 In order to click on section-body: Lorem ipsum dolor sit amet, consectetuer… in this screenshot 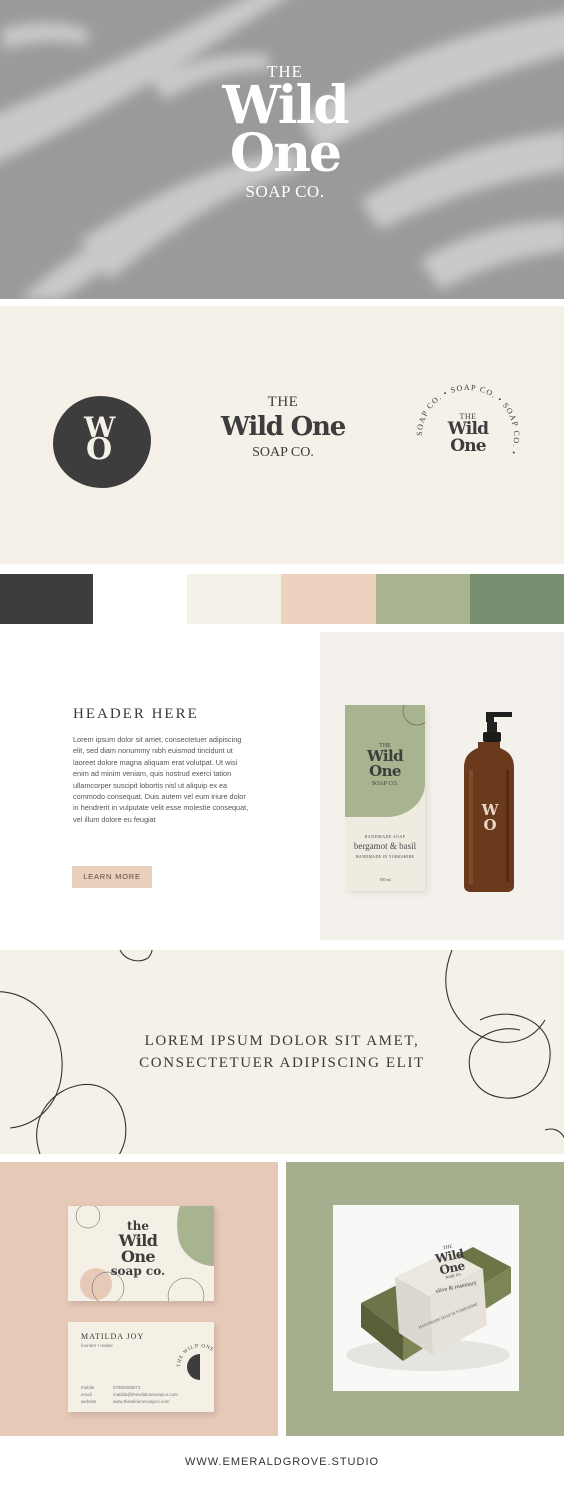, I will do `click(161, 779)`.